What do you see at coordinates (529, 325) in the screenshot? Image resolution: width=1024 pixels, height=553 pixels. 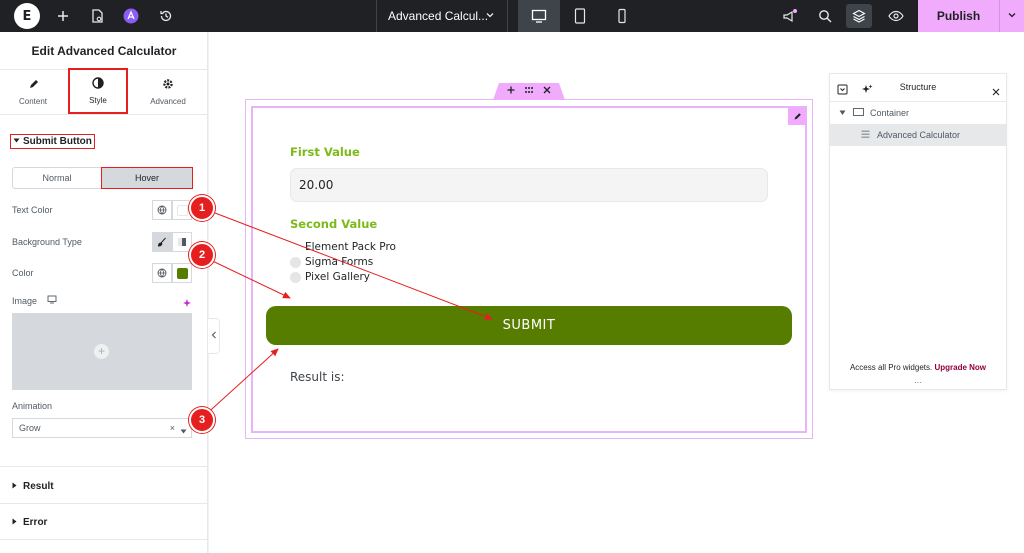 I see `submit-button: SUBMIT` at bounding box center [529, 325].